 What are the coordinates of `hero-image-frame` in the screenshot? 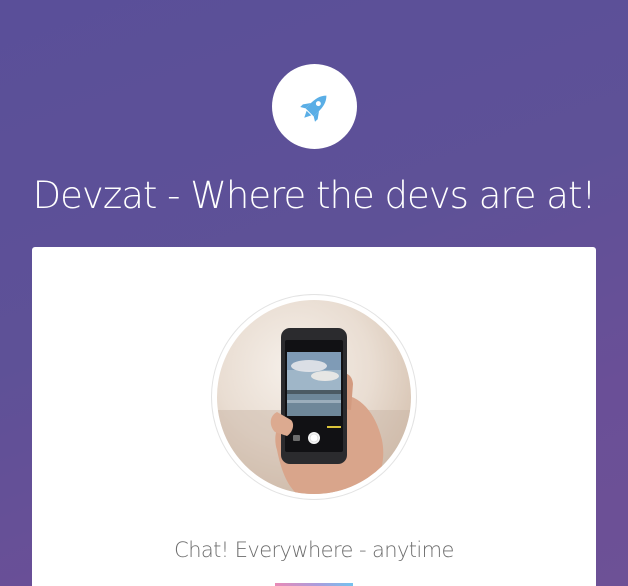 It's located at (314, 397).